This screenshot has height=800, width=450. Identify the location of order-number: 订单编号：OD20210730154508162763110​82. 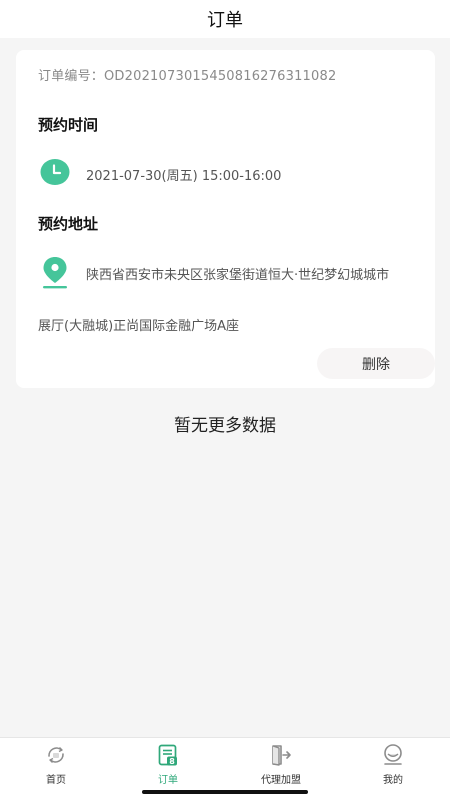
(187, 76).